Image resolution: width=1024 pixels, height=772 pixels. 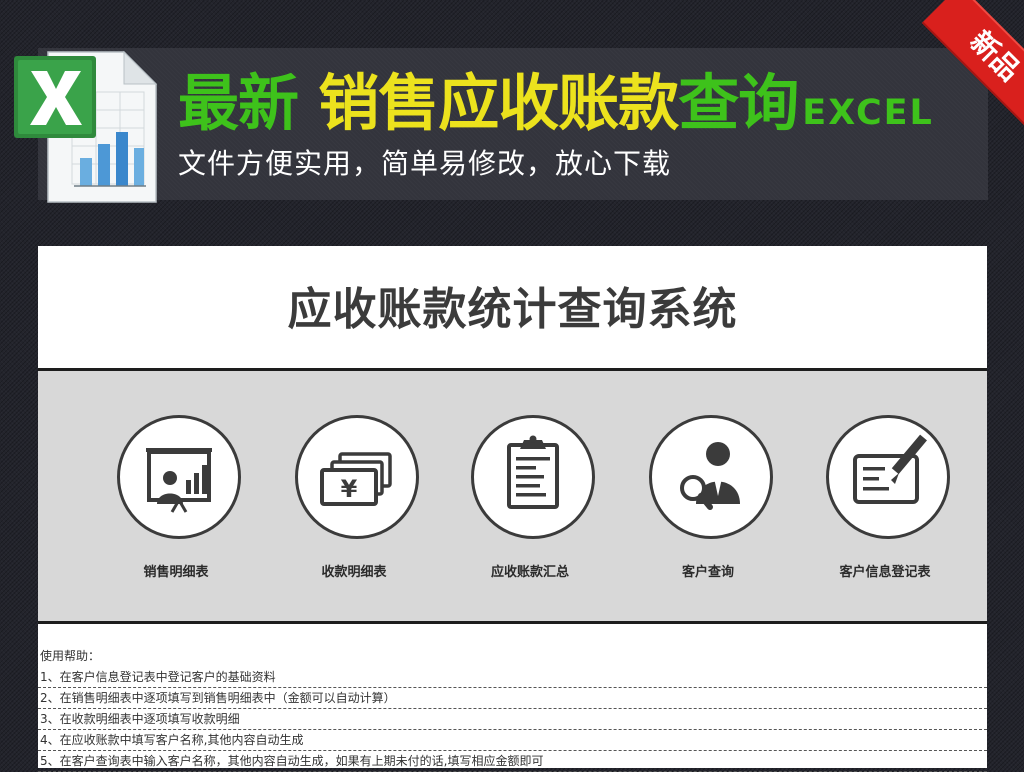 I want to click on clipboard-icon, so click(x=533, y=472).